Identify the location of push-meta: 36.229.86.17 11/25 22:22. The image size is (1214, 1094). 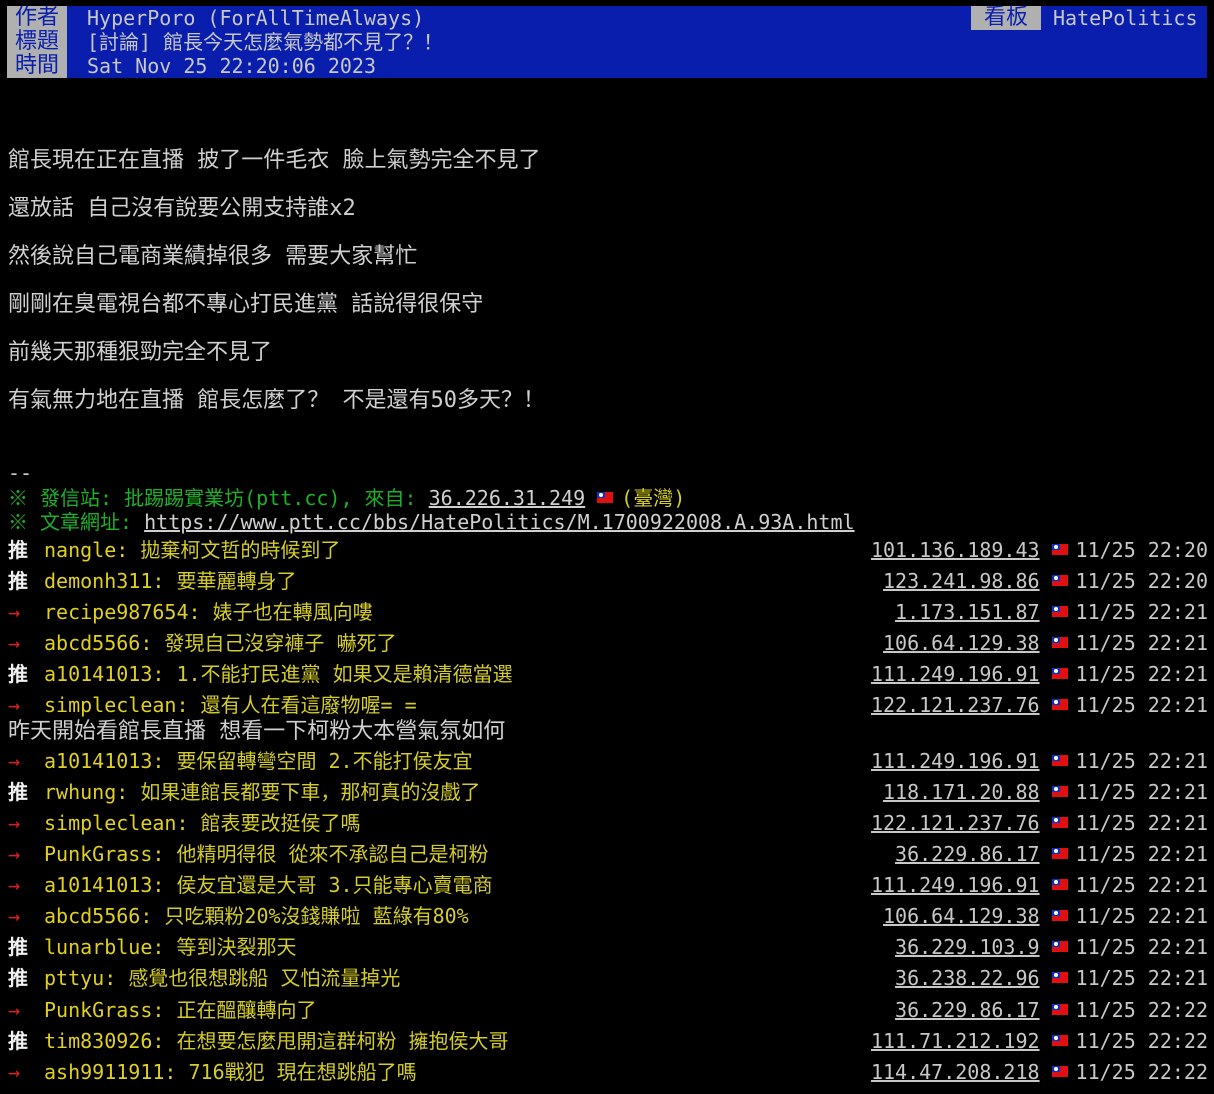
(1051, 1010).